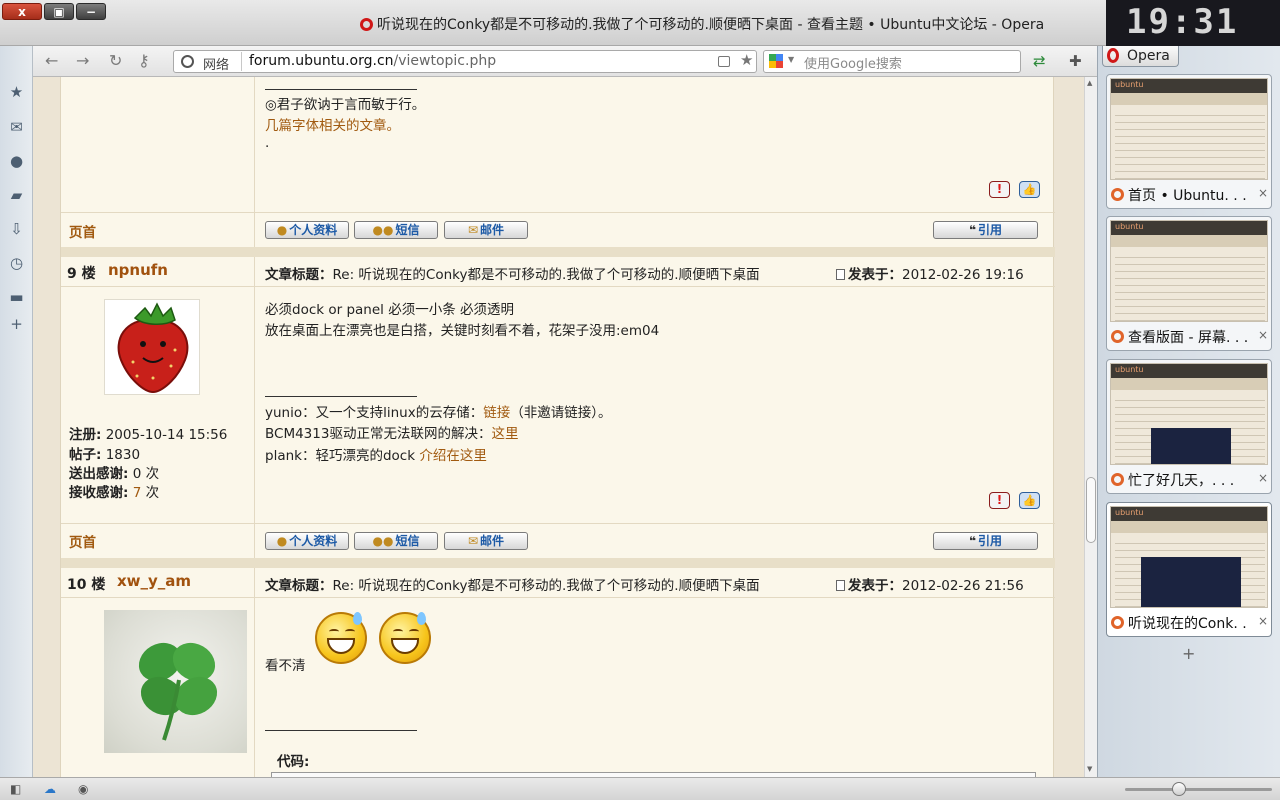  Describe the element at coordinates (791, 59) in the screenshot. I see `search-engine-dropdown-icon: ▼` at that location.